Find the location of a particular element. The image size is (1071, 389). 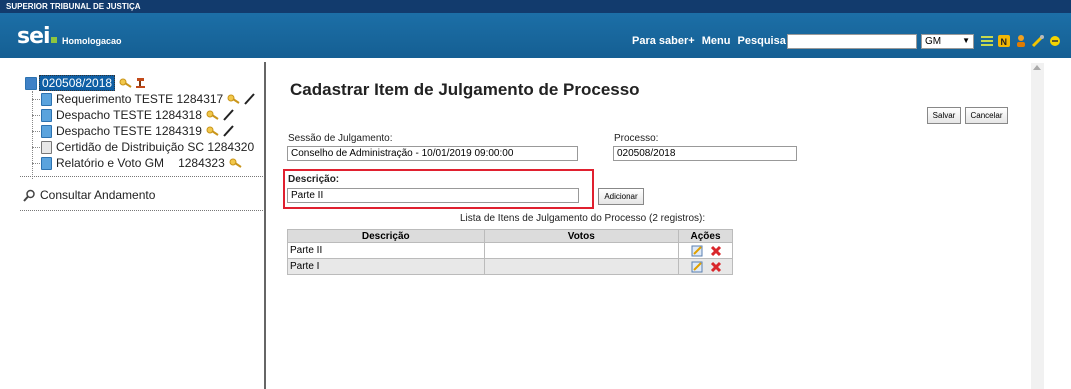

tree-process-row: 020508/2018 is located at coordinates (145, 83).